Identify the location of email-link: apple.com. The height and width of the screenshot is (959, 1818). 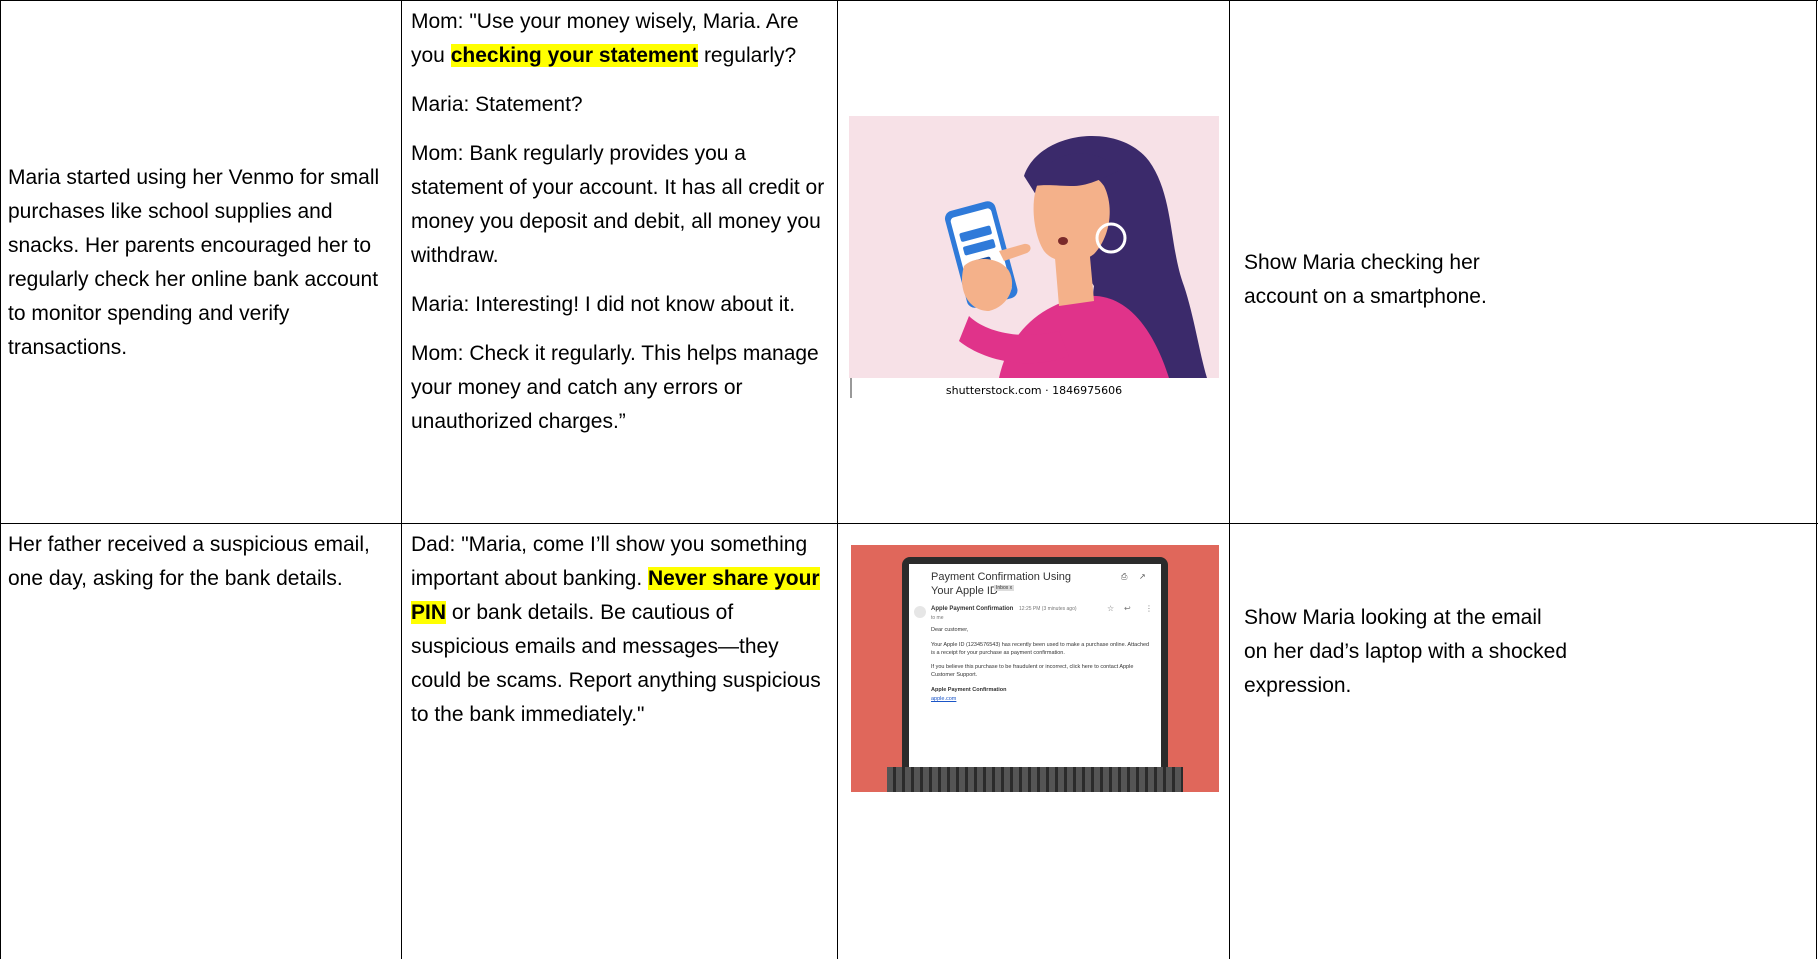
(944, 699).